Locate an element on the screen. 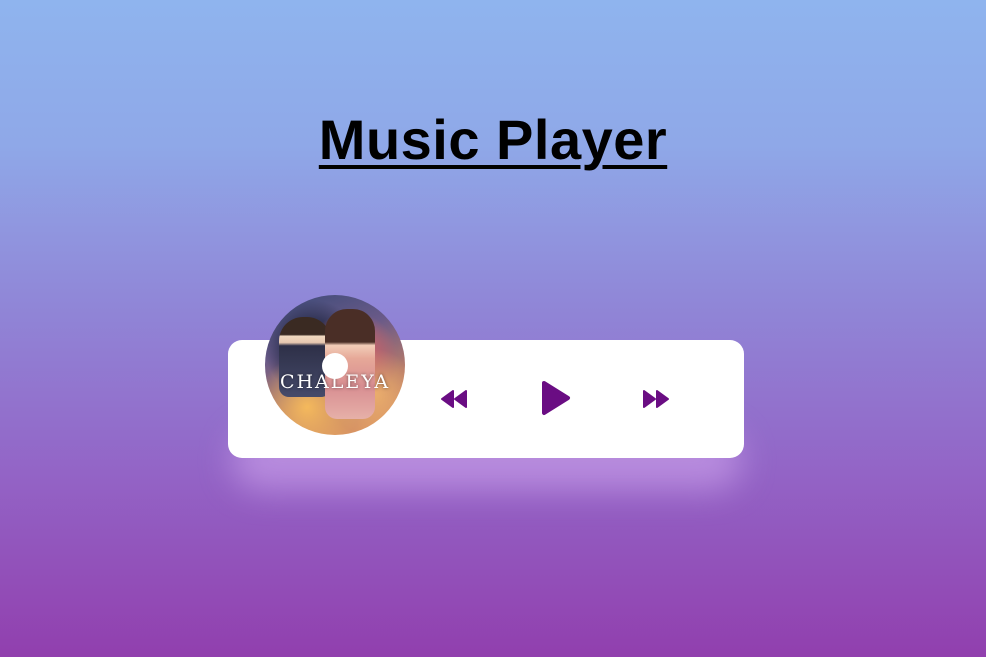  backward-icon is located at coordinates (454, 399).